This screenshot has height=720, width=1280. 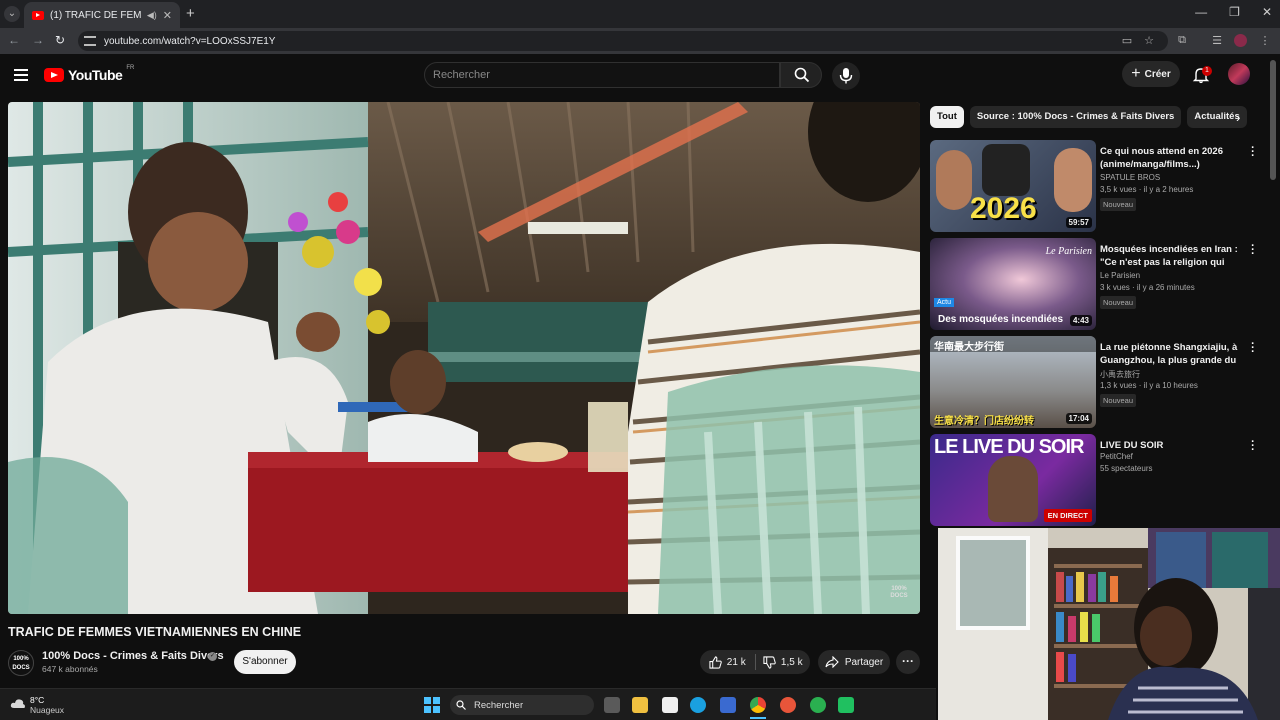 I want to click on recommendation-channel: SPATULE BROS, so click(x=1130, y=177).